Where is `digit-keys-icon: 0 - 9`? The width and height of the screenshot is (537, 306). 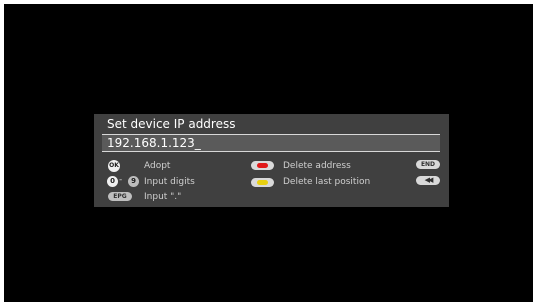
digit-keys-icon: 0 - 9 is located at coordinates (126, 181).